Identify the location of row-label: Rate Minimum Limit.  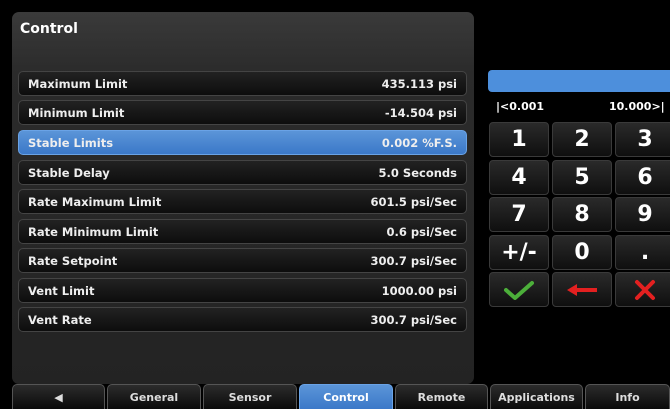
(93, 231).